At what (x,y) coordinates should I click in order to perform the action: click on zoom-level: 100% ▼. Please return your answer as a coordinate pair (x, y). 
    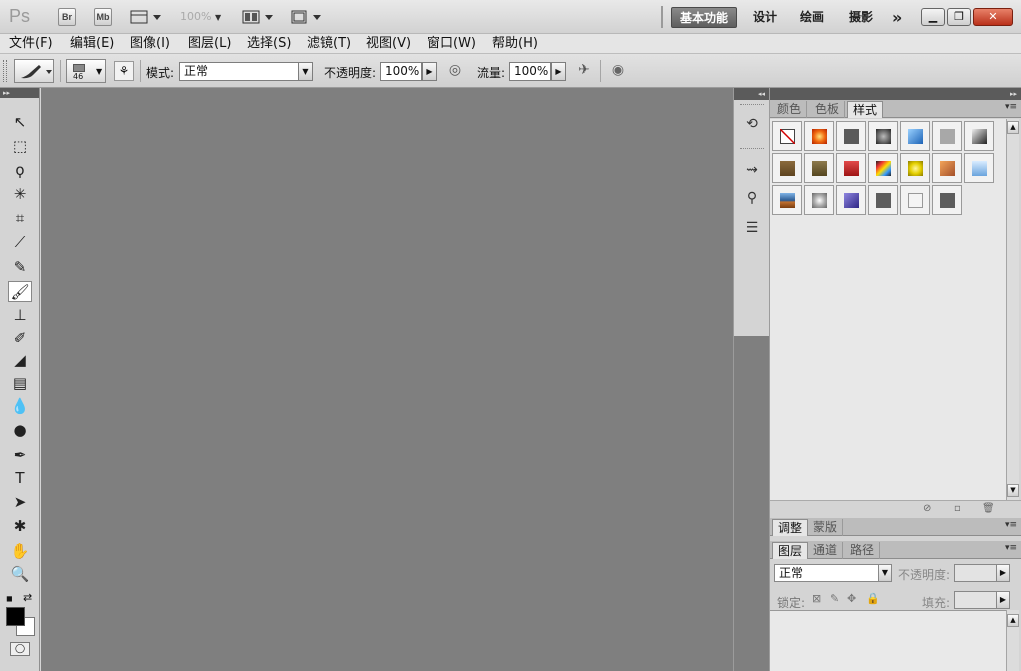
    Looking at the image, I should click on (200, 16).